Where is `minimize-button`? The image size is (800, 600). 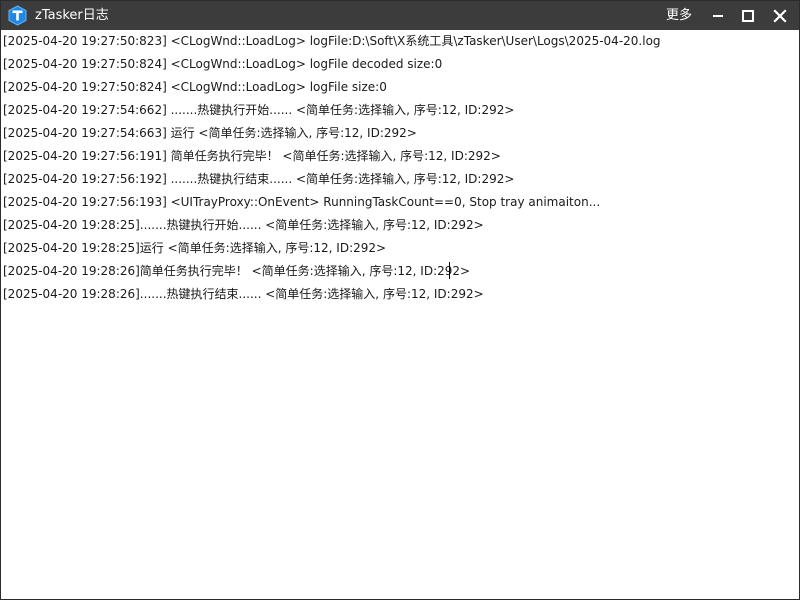
minimize-button is located at coordinates (718, 15).